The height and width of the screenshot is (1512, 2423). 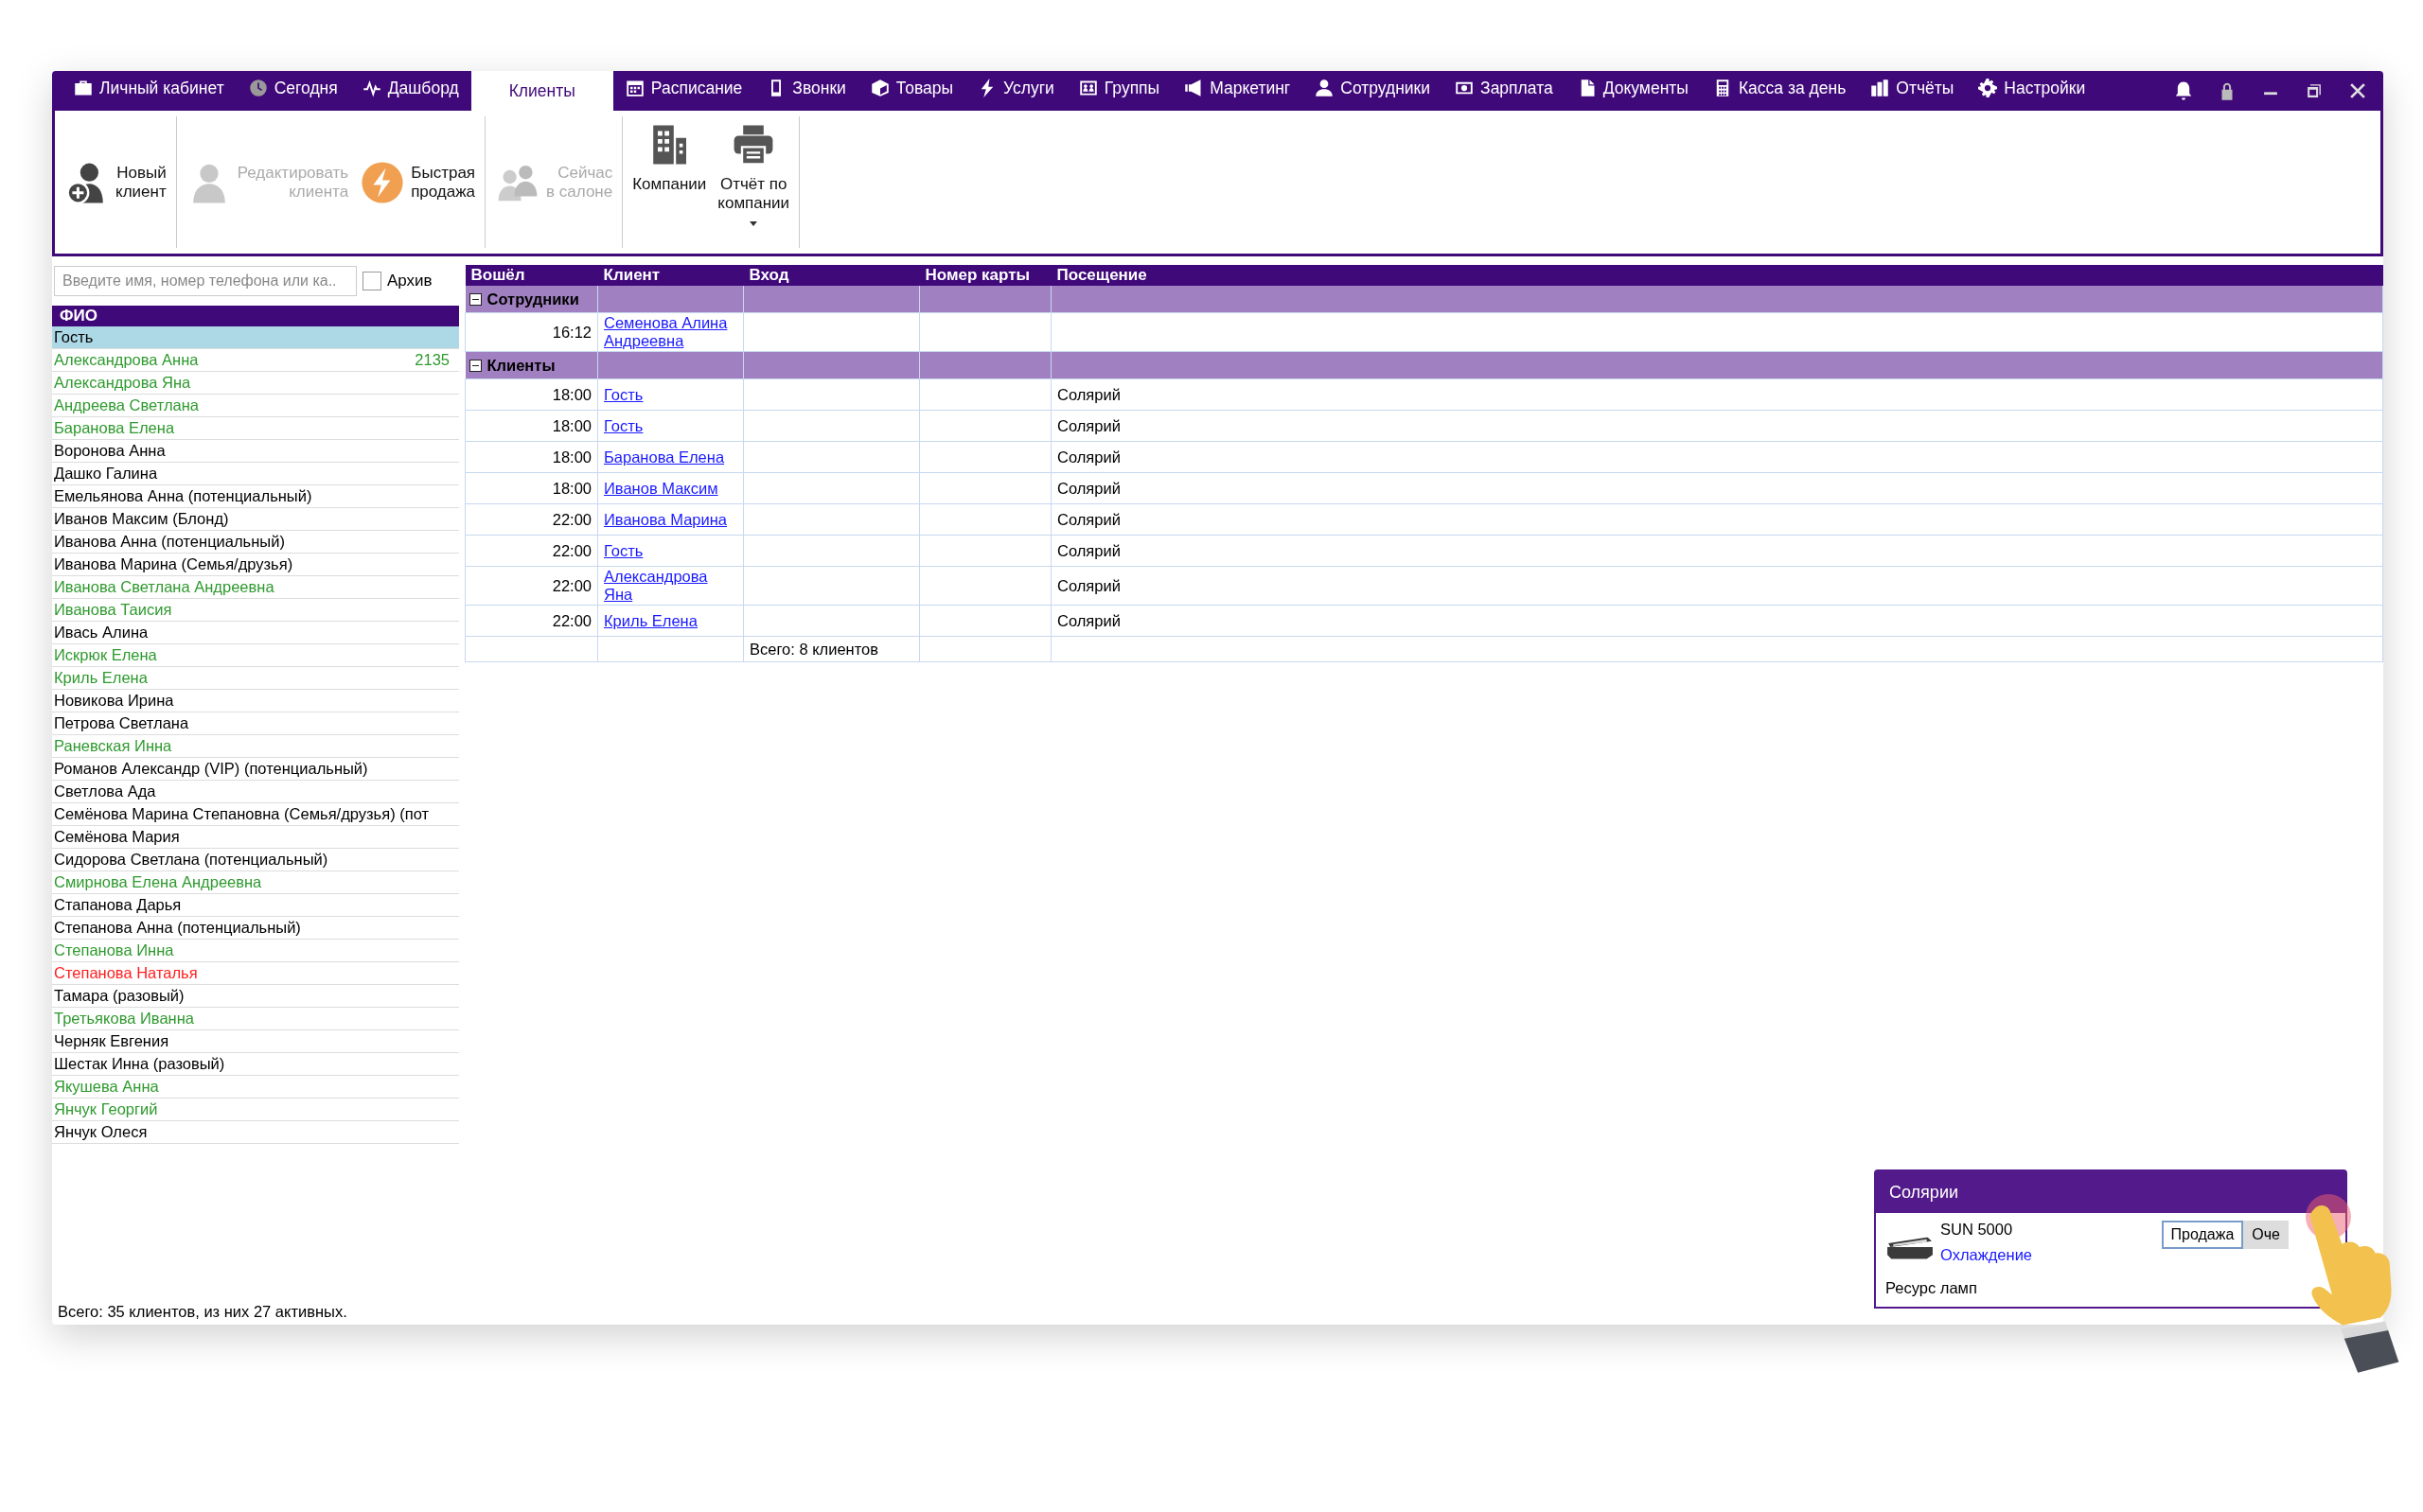 I want to click on client-row: Якушева Анна, so click(x=255, y=1087).